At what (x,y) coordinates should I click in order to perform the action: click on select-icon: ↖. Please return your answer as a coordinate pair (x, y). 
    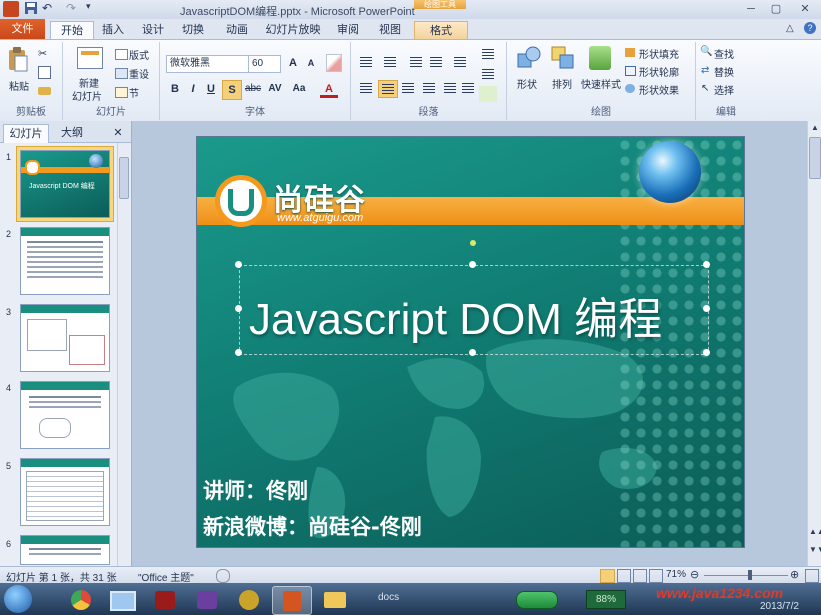
    Looking at the image, I should click on (705, 88).